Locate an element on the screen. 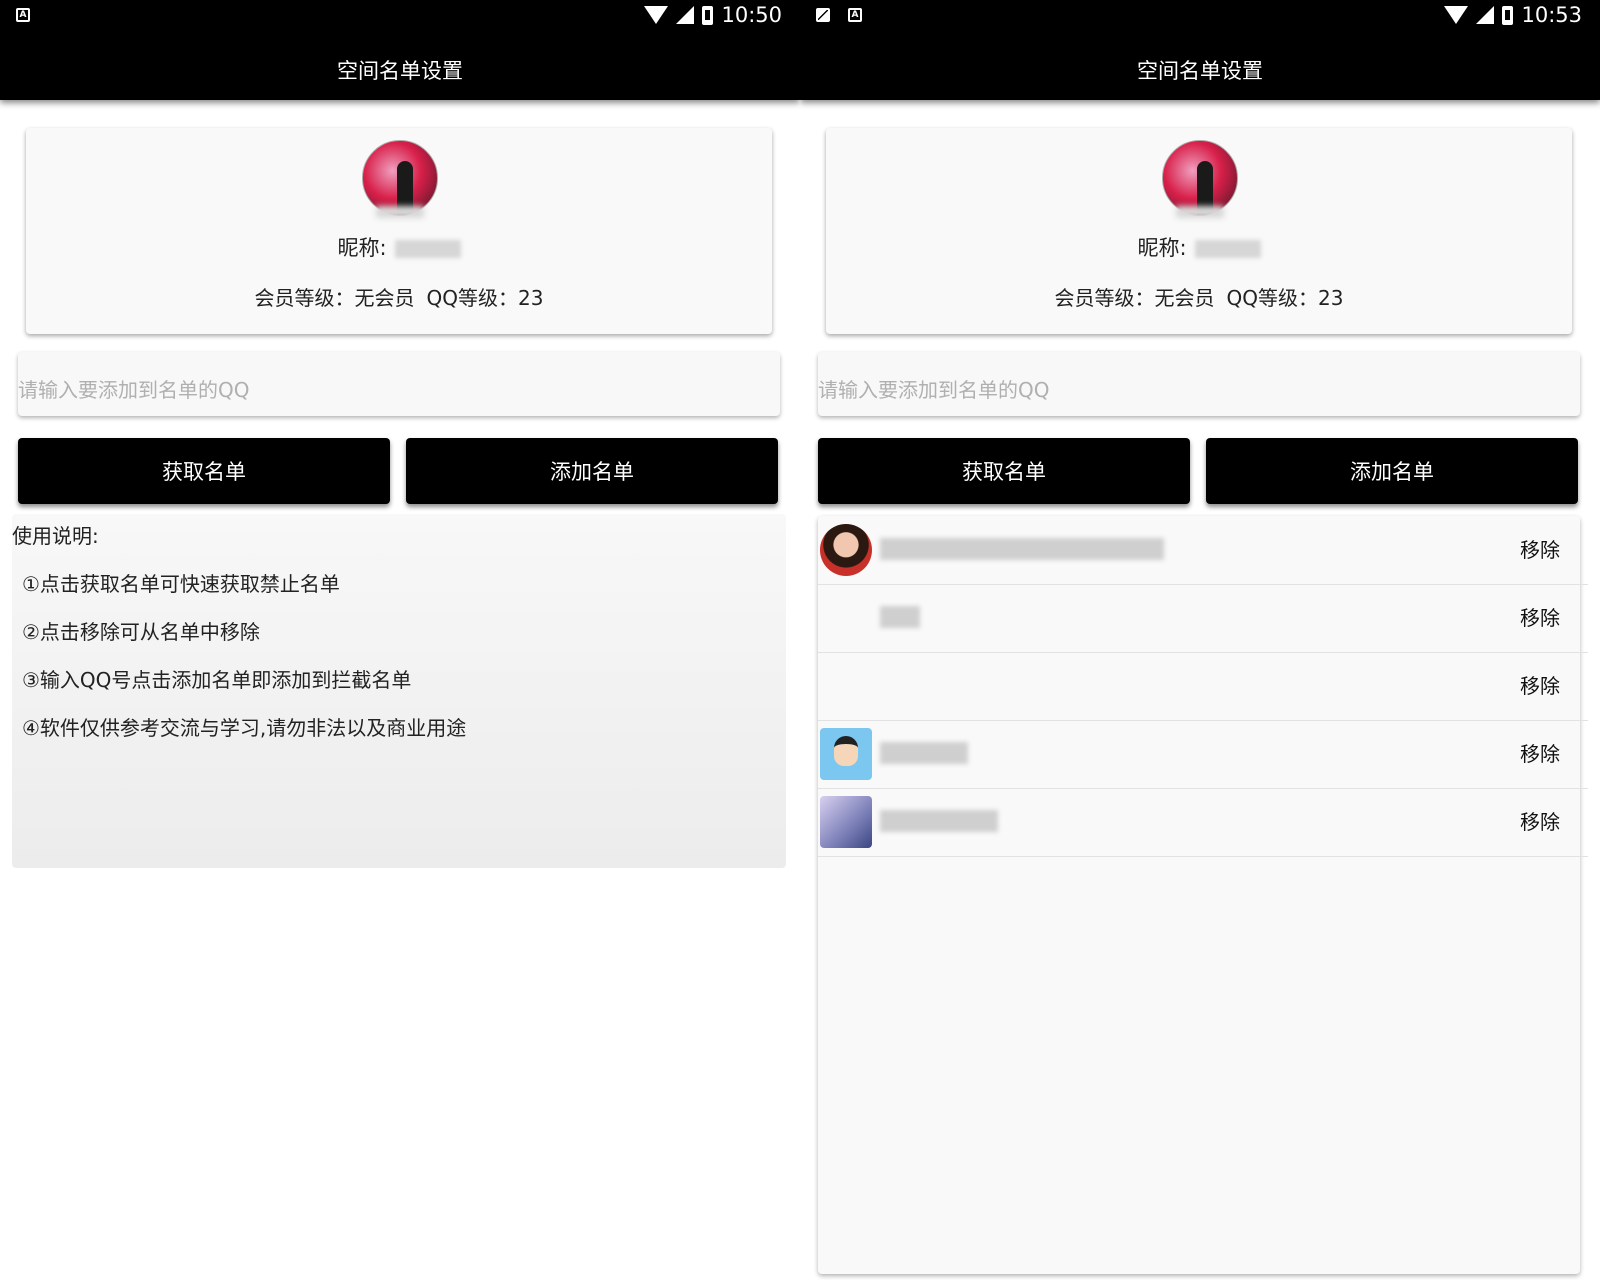  help-item: ②点击移除可从名单中移除 is located at coordinates (141, 632).